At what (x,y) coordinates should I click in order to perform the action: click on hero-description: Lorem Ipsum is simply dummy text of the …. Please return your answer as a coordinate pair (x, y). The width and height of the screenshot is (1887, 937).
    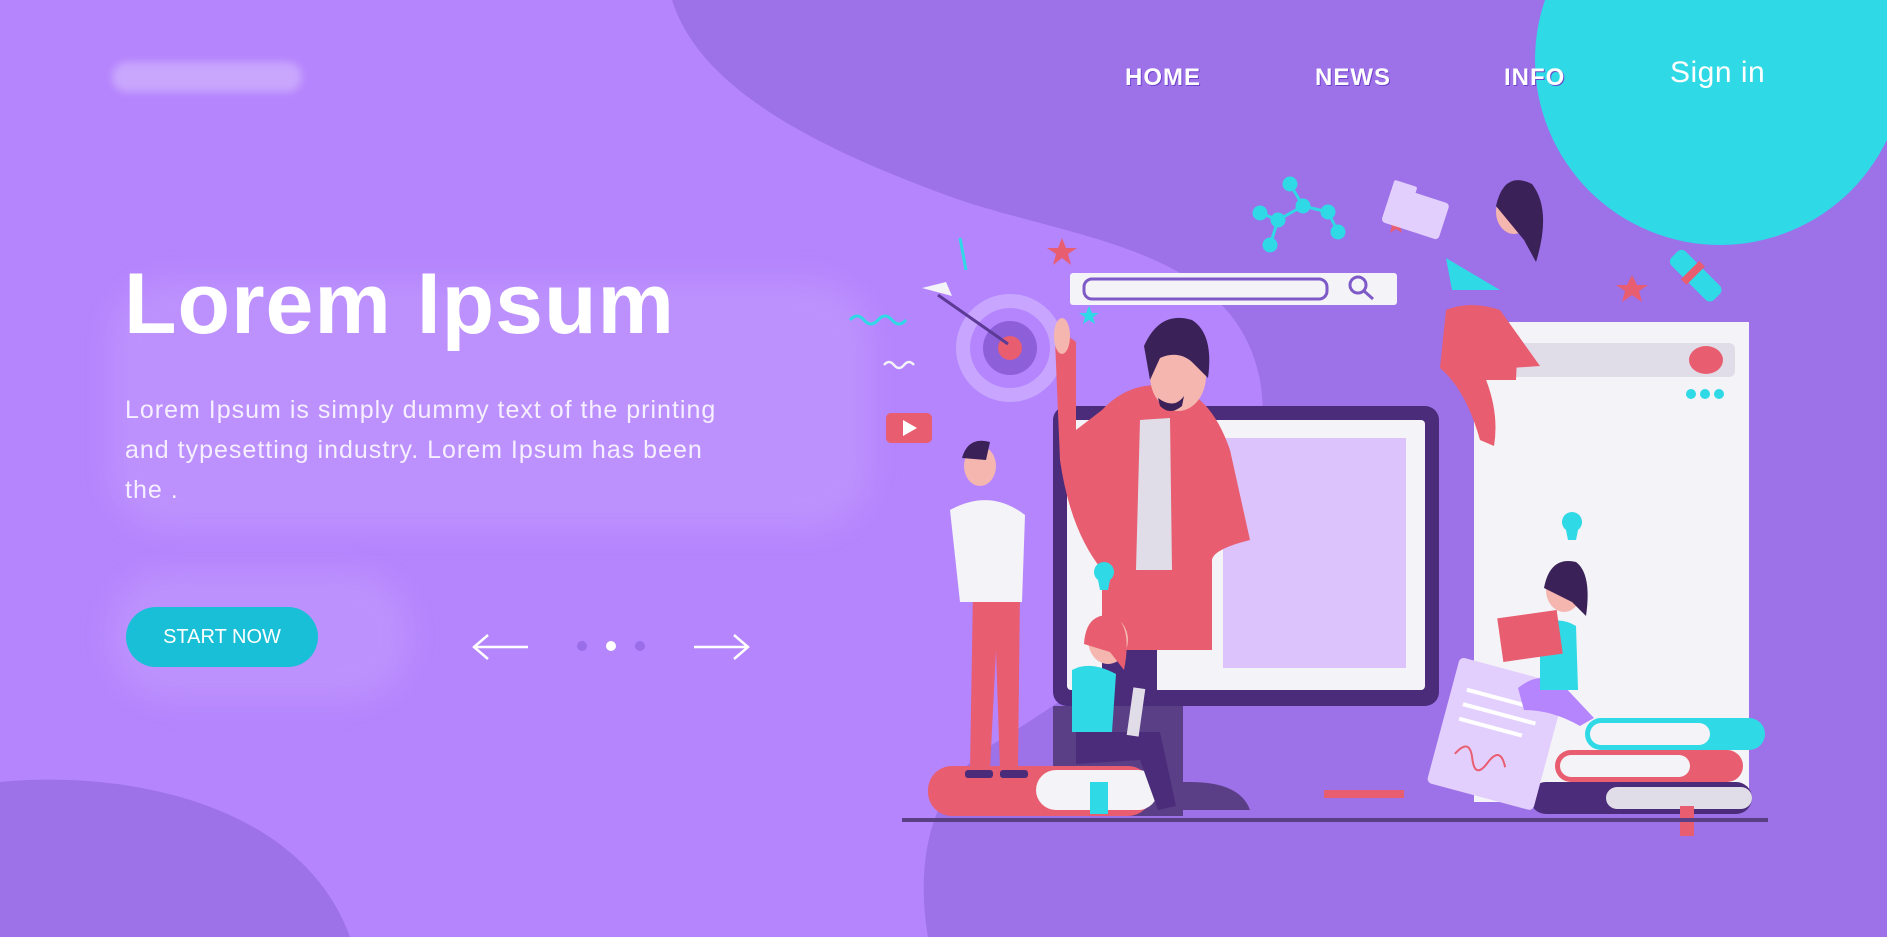
    Looking at the image, I should click on (421, 450).